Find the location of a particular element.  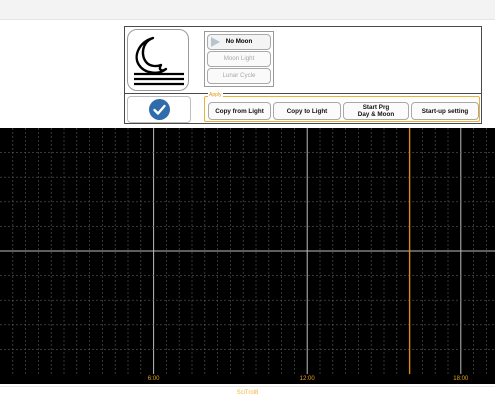

x-tick-label: 12:00 is located at coordinates (307, 379).